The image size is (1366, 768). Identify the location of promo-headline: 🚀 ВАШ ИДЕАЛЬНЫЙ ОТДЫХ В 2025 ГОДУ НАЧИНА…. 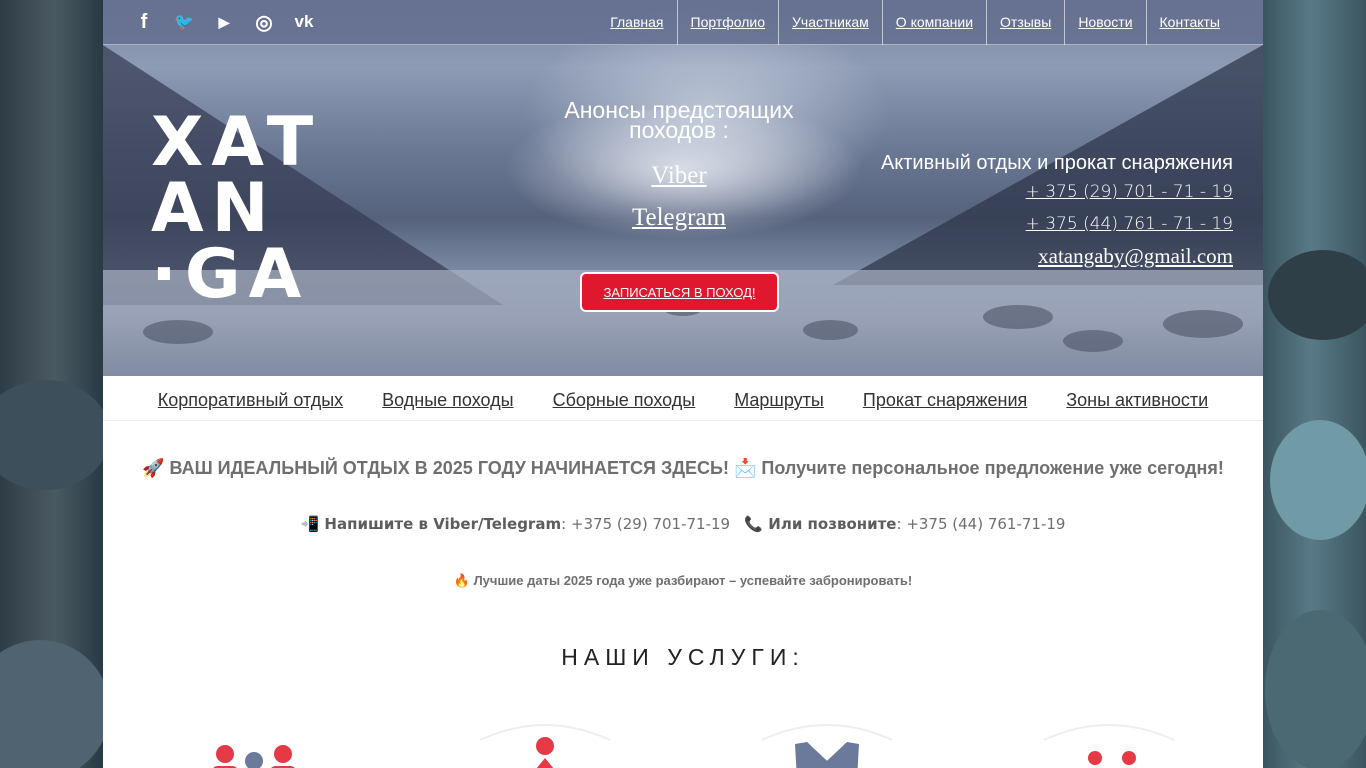
(683, 468).